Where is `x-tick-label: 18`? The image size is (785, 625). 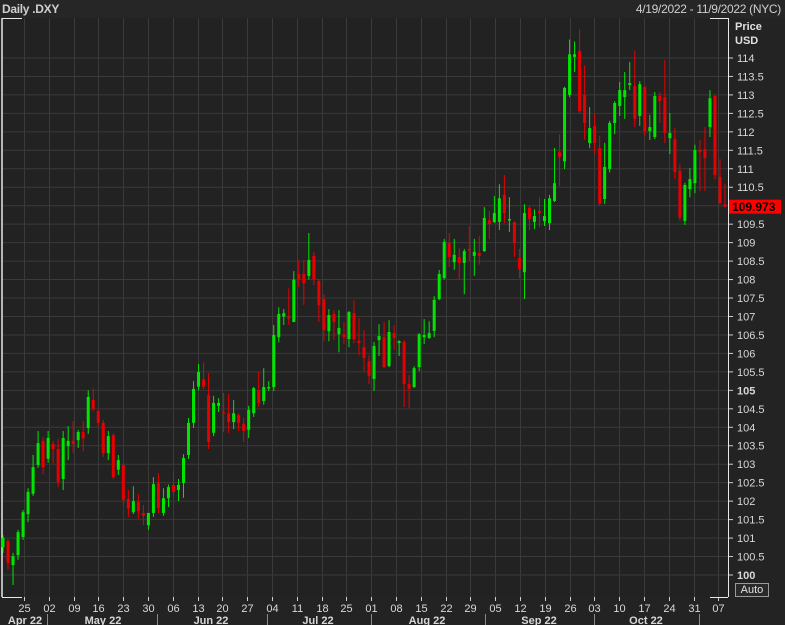
x-tick-label: 18 is located at coordinates (322, 609).